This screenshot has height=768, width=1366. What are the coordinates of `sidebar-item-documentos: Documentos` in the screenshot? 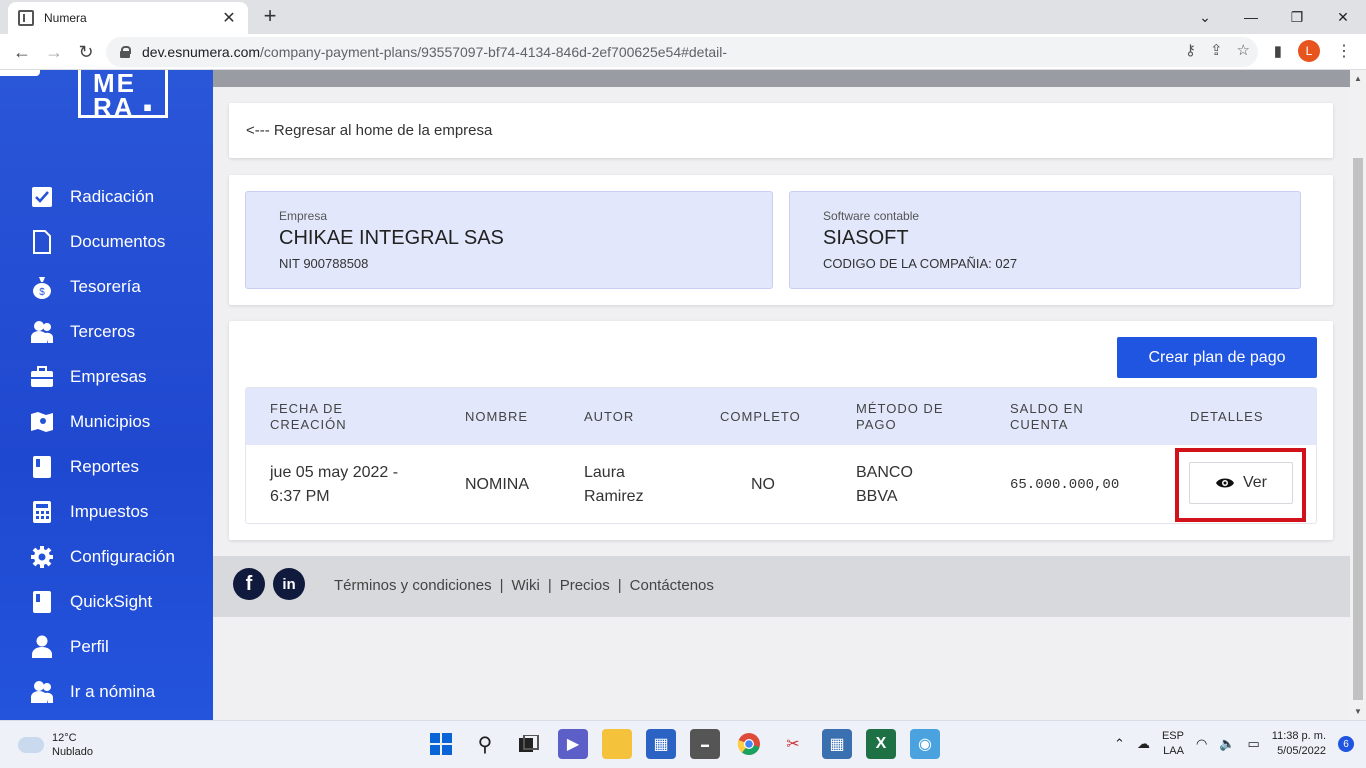 It's located at (102, 241).